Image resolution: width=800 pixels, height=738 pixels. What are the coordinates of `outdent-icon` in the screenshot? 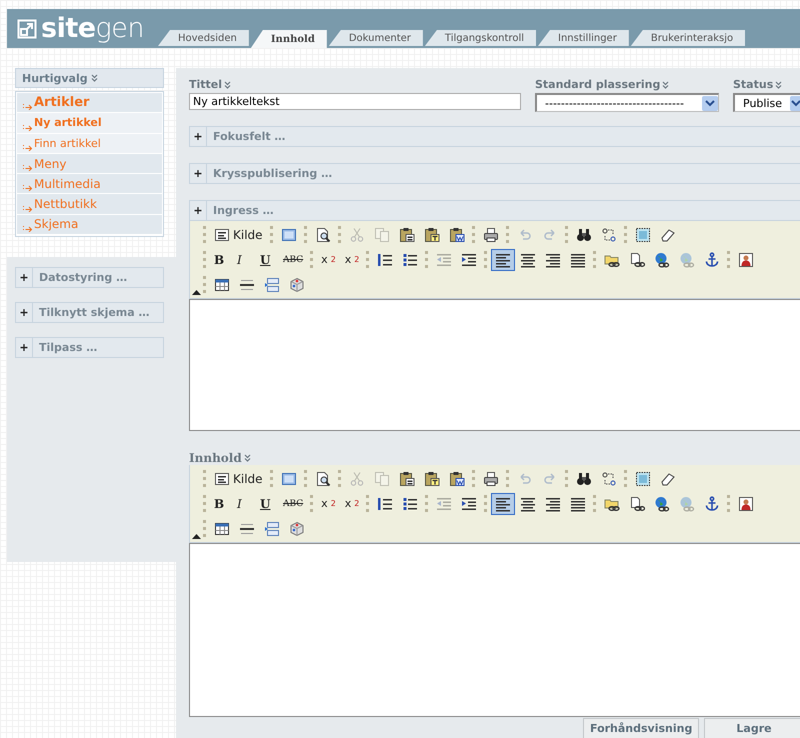 It's located at (444, 504).